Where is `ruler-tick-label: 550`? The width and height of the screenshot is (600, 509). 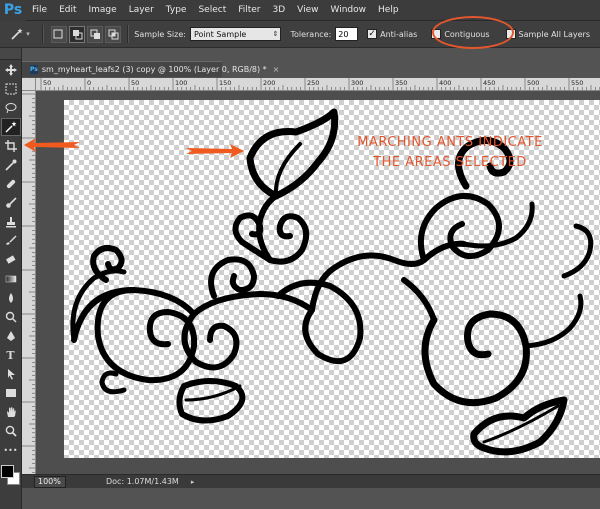
ruler-tick-label: 550 is located at coordinates (577, 83).